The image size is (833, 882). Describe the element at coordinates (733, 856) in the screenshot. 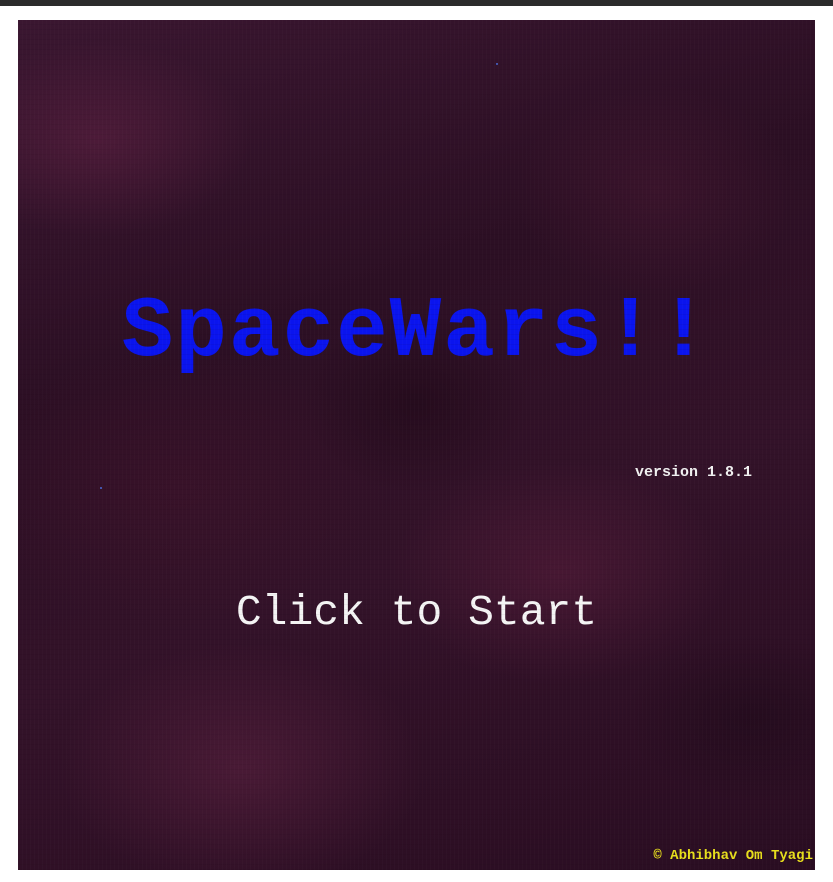

I see `copyright-credit: © Abhibhav Om Tyagi` at that location.